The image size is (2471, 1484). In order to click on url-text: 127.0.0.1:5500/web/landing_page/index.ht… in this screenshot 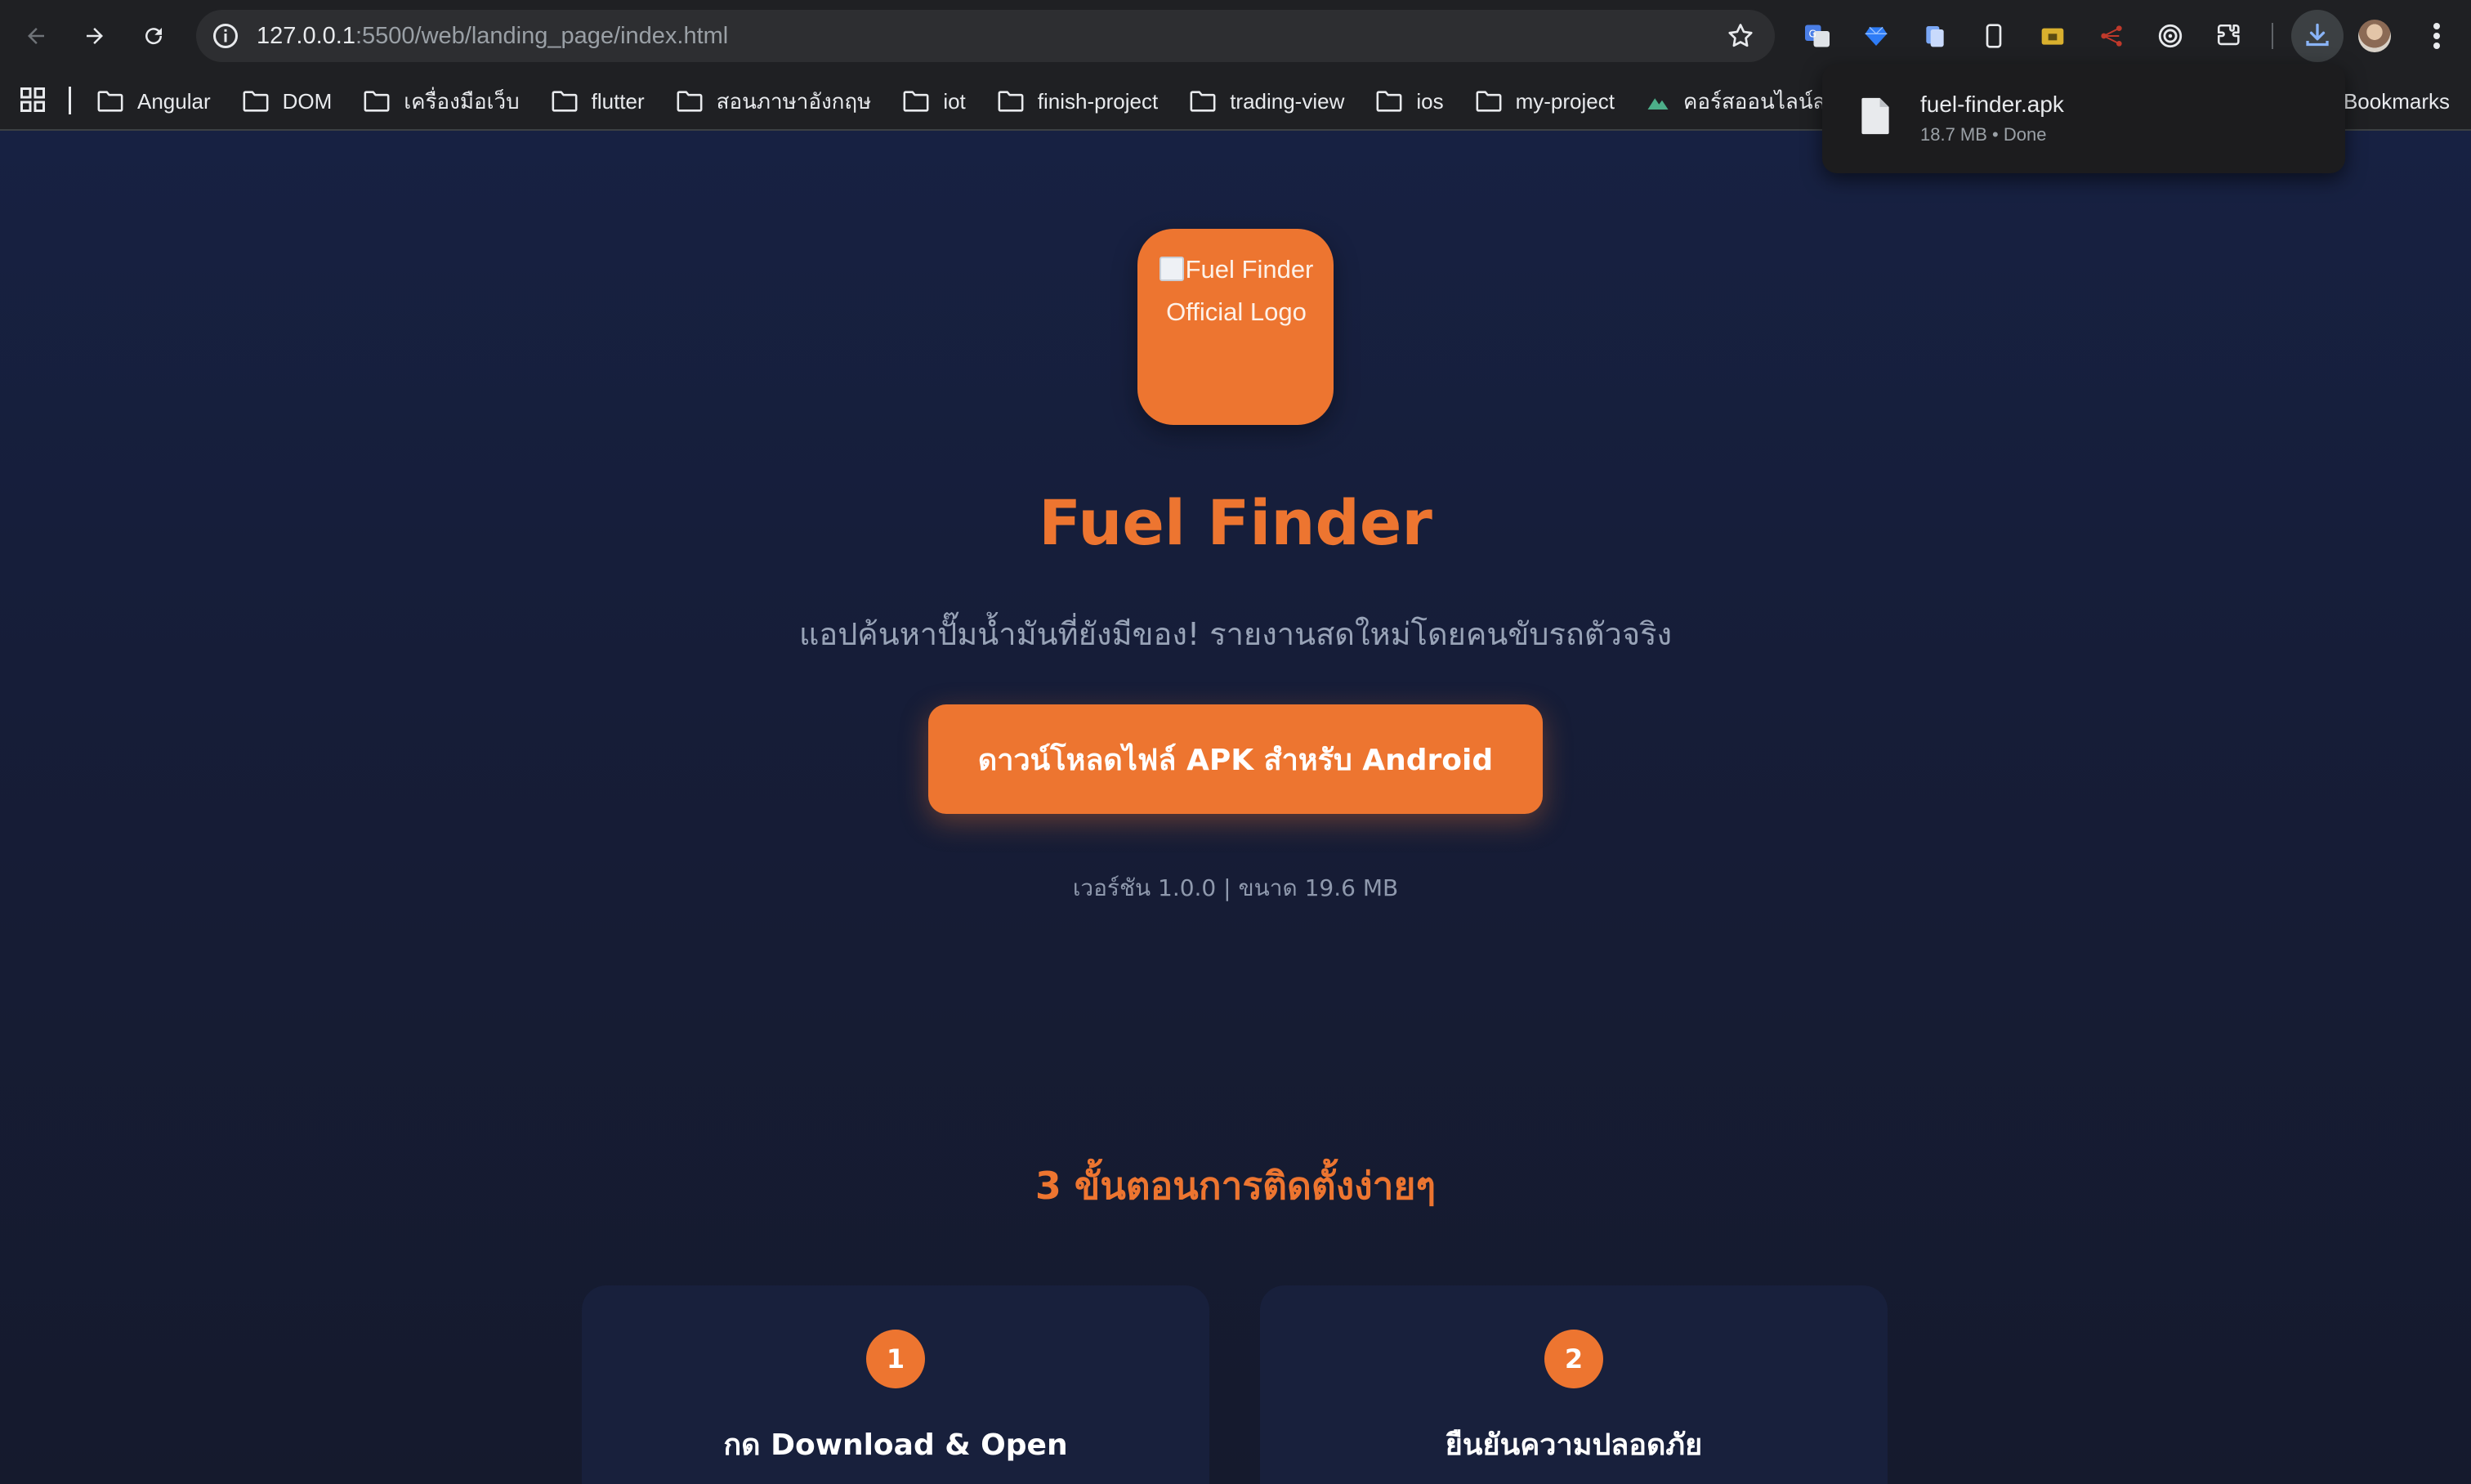, I will do `click(493, 36)`.